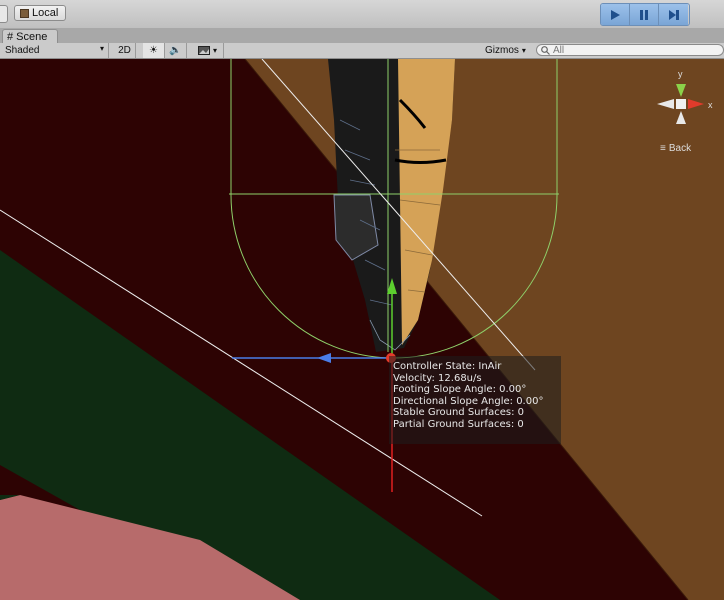 This screenshot has width=724, height=600. I want to click on grid-icon: #, so click(10, 37).